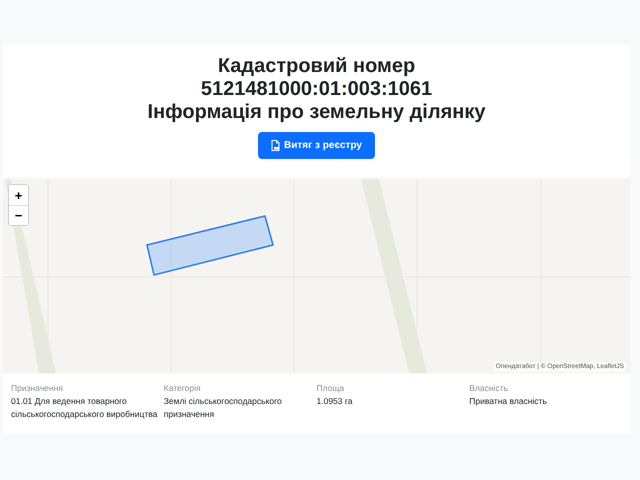 The height and width of the screenshot is (480, 640). Describe the element at coordinates (316, 112) in the screenshot. I see `page-title: Інформація про земельну ділянку` at that location.